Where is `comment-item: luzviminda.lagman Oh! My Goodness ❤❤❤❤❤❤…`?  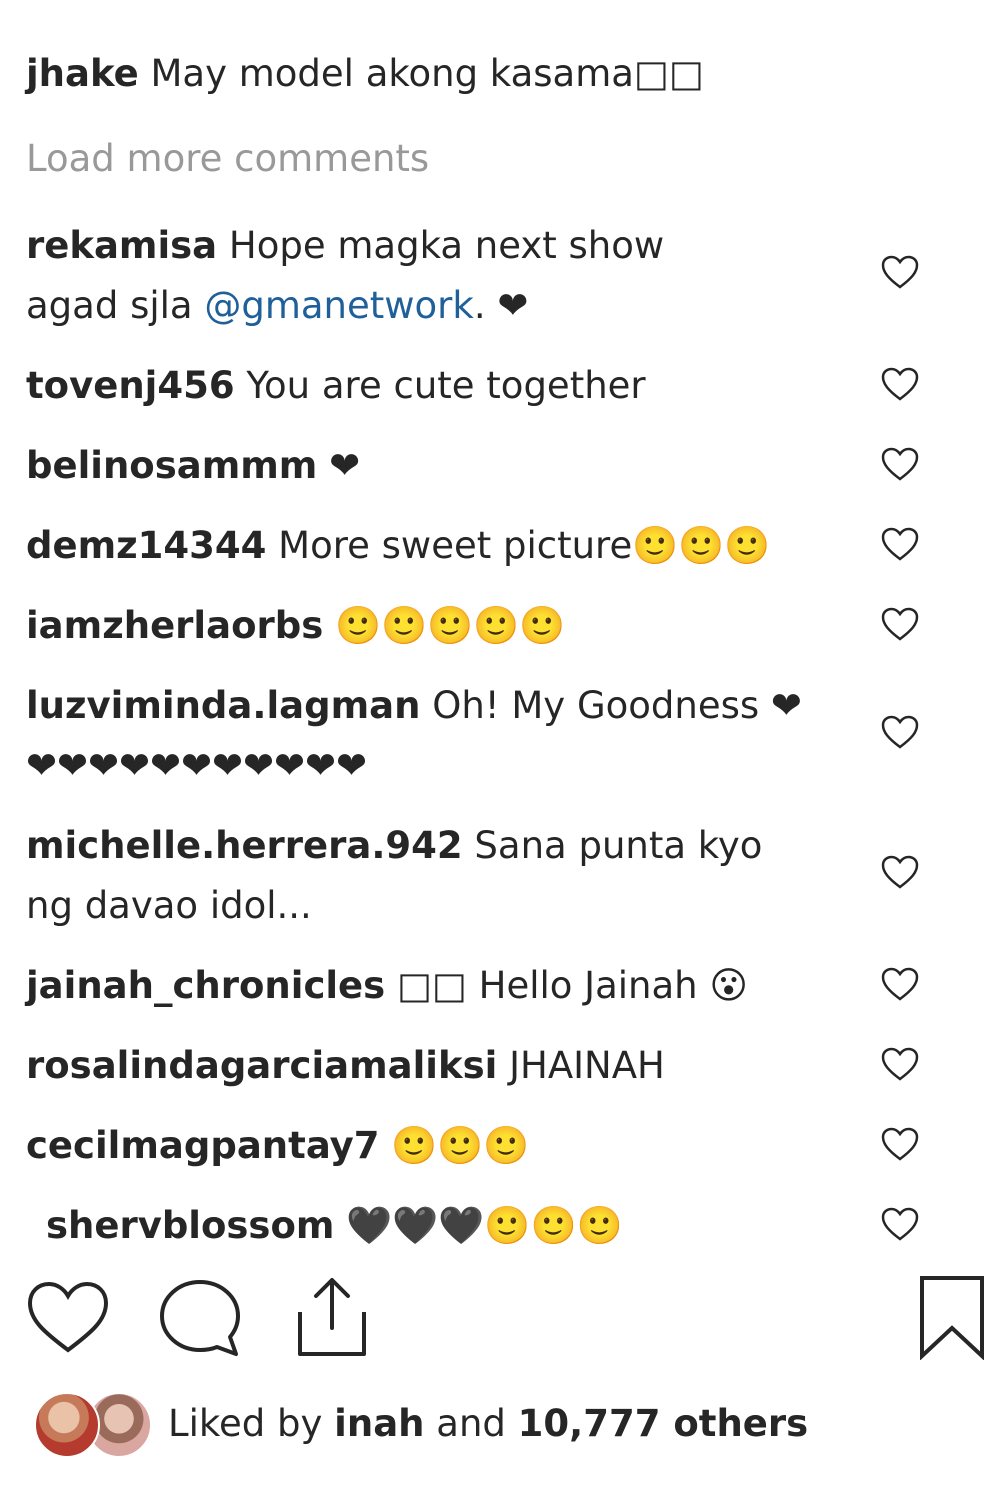 comment-item: luzviminda.lagman Oh! My Goodness ❤❤❤❤❤❤… is located at coordinates (500, 736).